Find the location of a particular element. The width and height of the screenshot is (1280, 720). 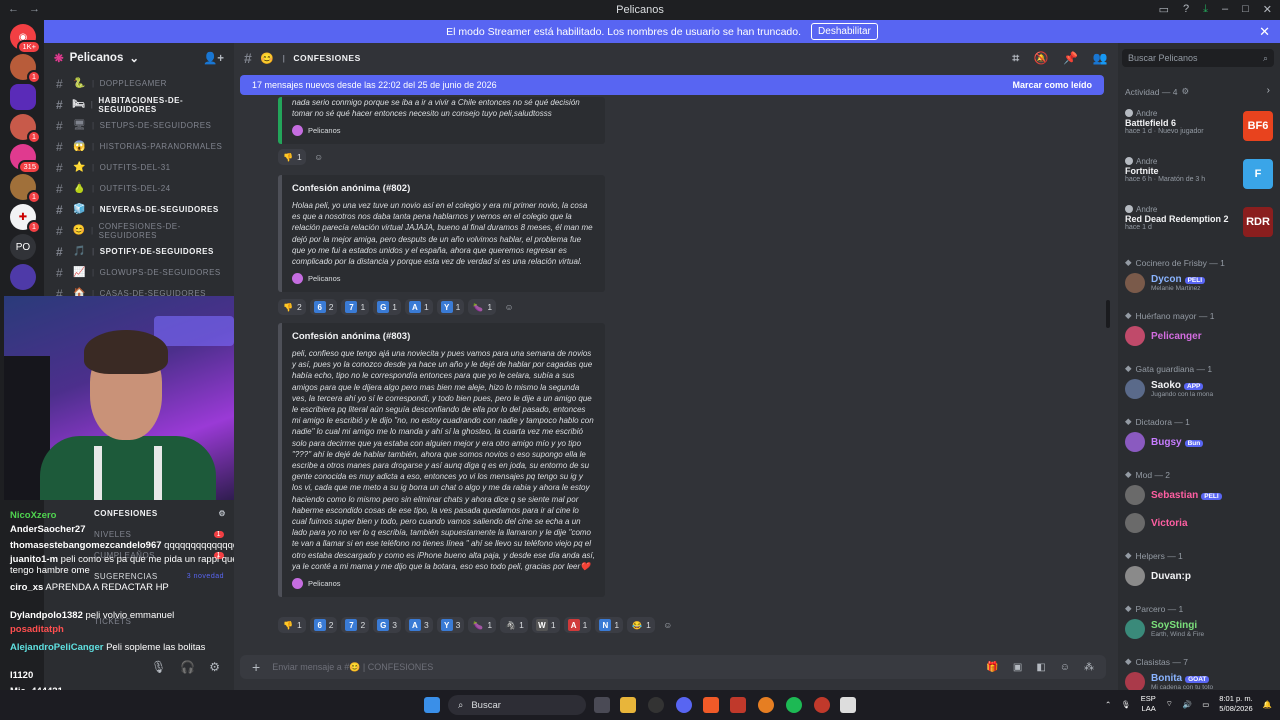

taskbar-search: ⌕ Buscar is located at coordinates (517, 705).